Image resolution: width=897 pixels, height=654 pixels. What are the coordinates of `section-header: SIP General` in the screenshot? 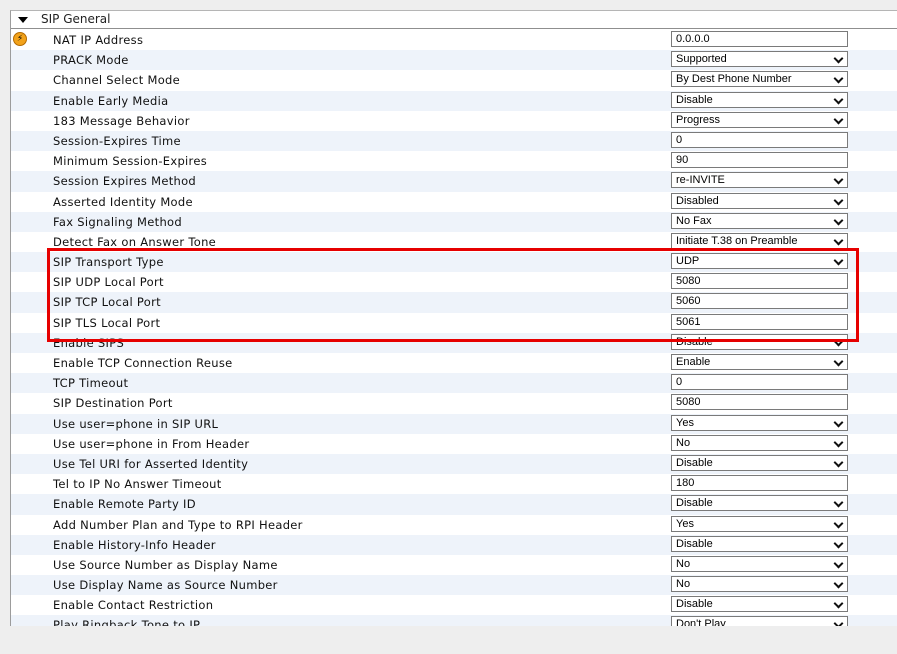 It's located at (454, 20).